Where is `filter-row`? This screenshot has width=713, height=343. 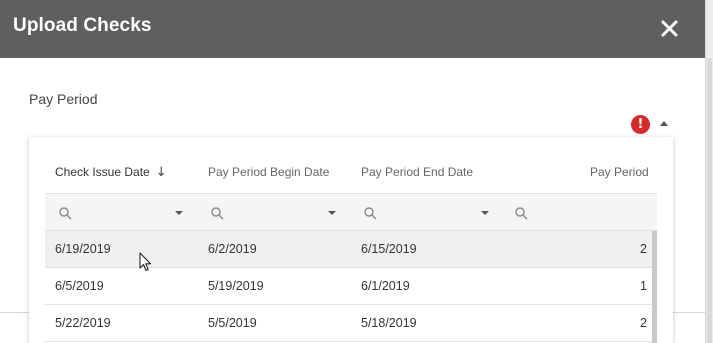 filter-row is located at coordinates (351, 212).